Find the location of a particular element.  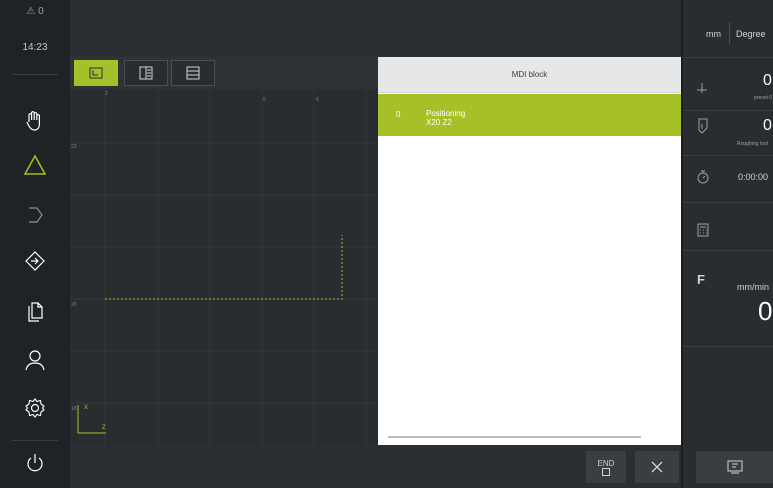

hand-icon is located at coordinates (33, 121).